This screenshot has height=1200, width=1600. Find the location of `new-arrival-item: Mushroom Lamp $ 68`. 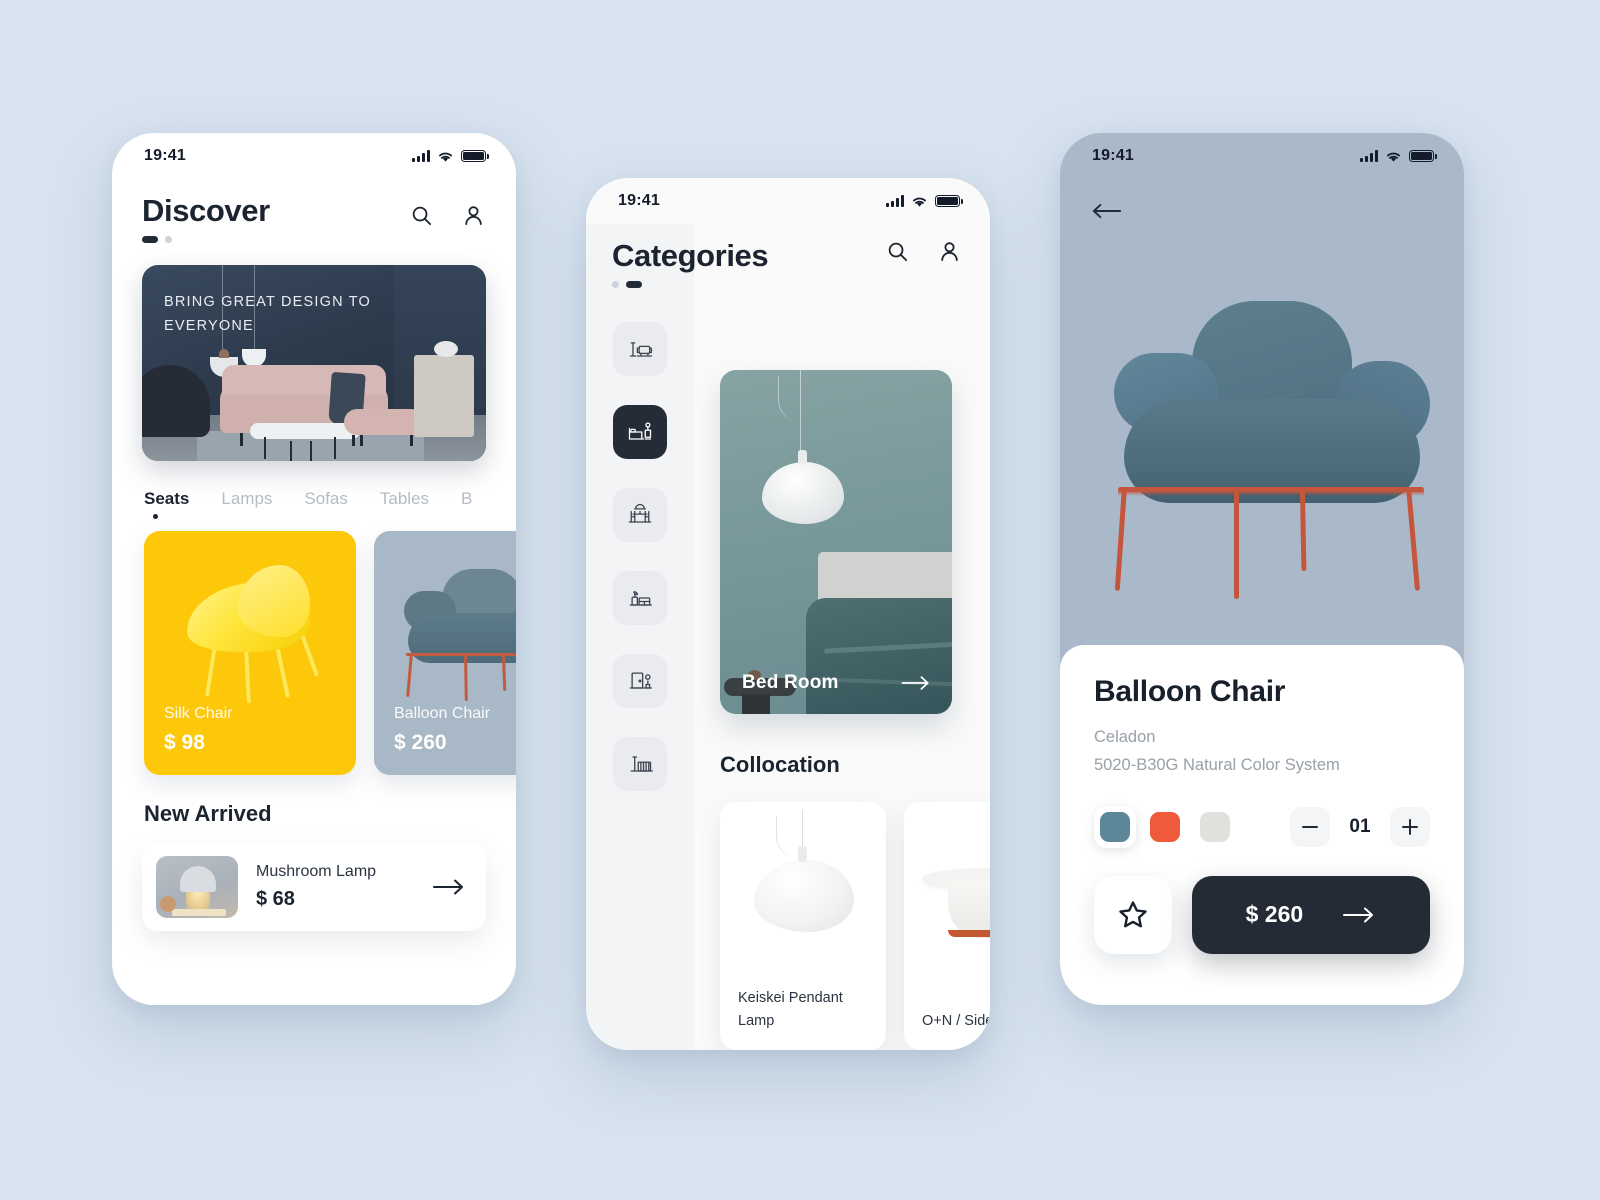

new-arrival-item: Mushroom Lamp $ 68 is located at coordinates (314, 887).